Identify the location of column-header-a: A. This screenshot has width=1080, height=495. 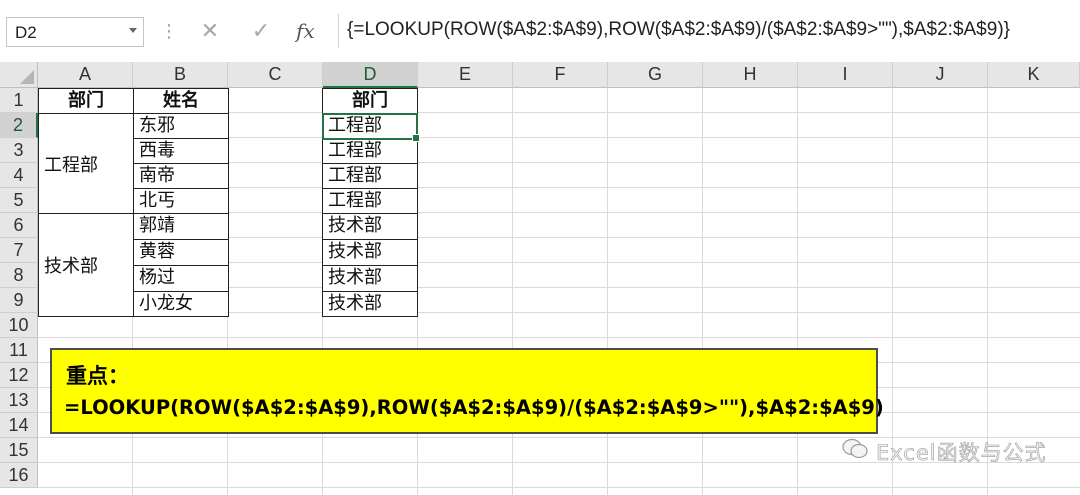
(85, 75).